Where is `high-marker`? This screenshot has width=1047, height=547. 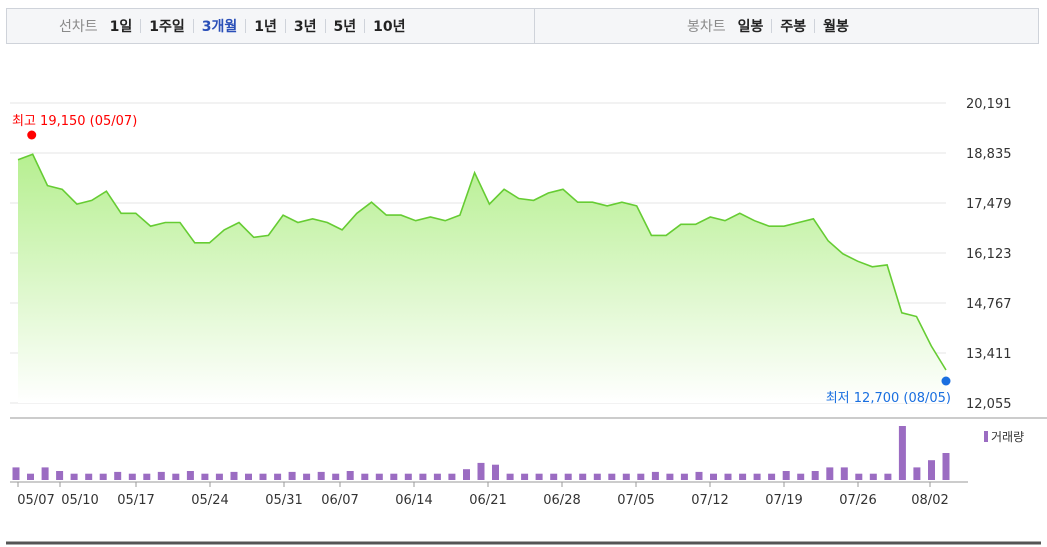
high-marker is located at coordinates (32, 135).